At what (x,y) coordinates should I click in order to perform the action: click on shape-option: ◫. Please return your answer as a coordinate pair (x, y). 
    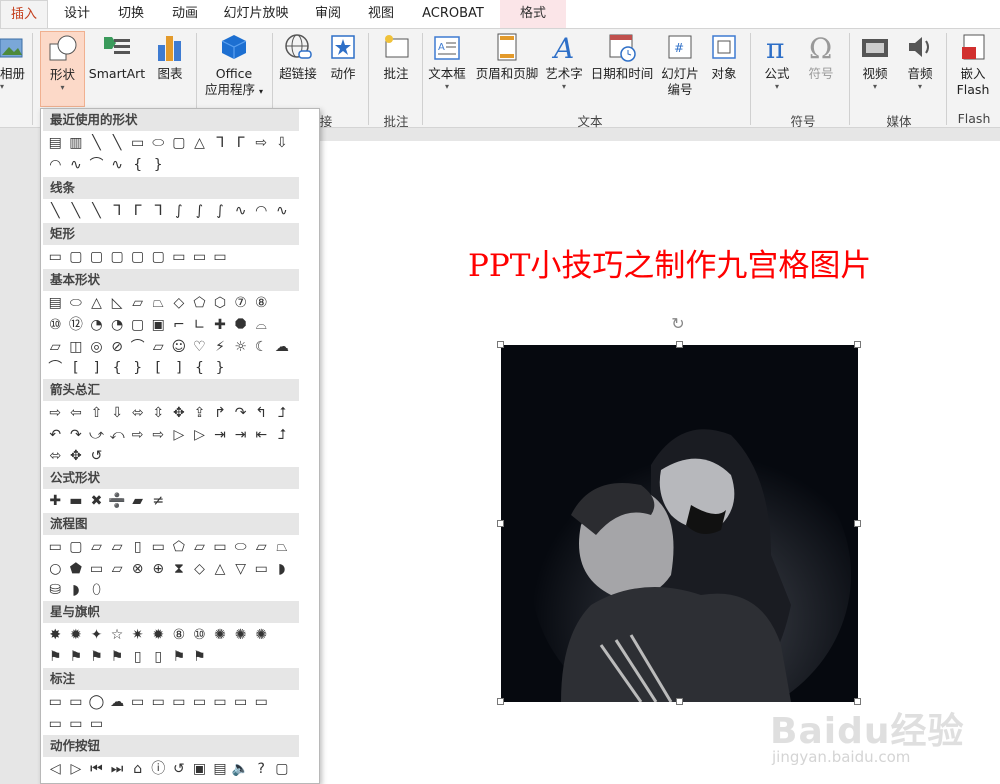
    Looking at the image, I should click on (76, 347).